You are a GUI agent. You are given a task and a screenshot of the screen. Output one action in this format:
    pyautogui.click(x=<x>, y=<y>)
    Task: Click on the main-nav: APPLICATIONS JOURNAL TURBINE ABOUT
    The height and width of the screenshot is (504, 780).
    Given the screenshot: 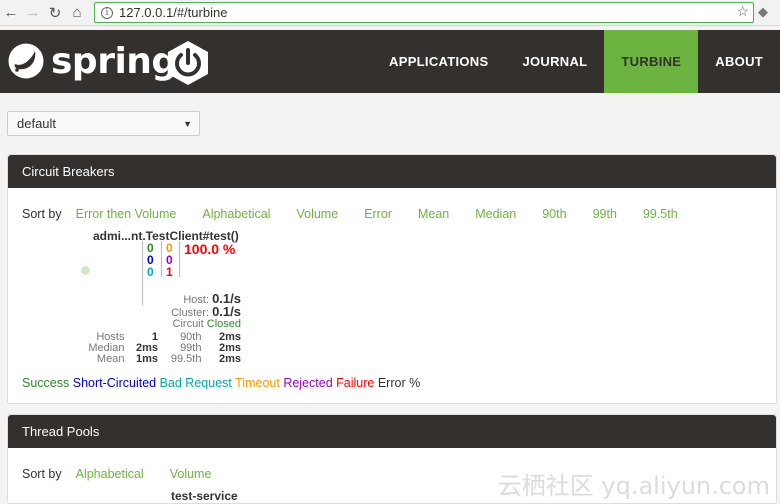 What is the action you would take?
    pyautogui.click(x=576, y=61)
    